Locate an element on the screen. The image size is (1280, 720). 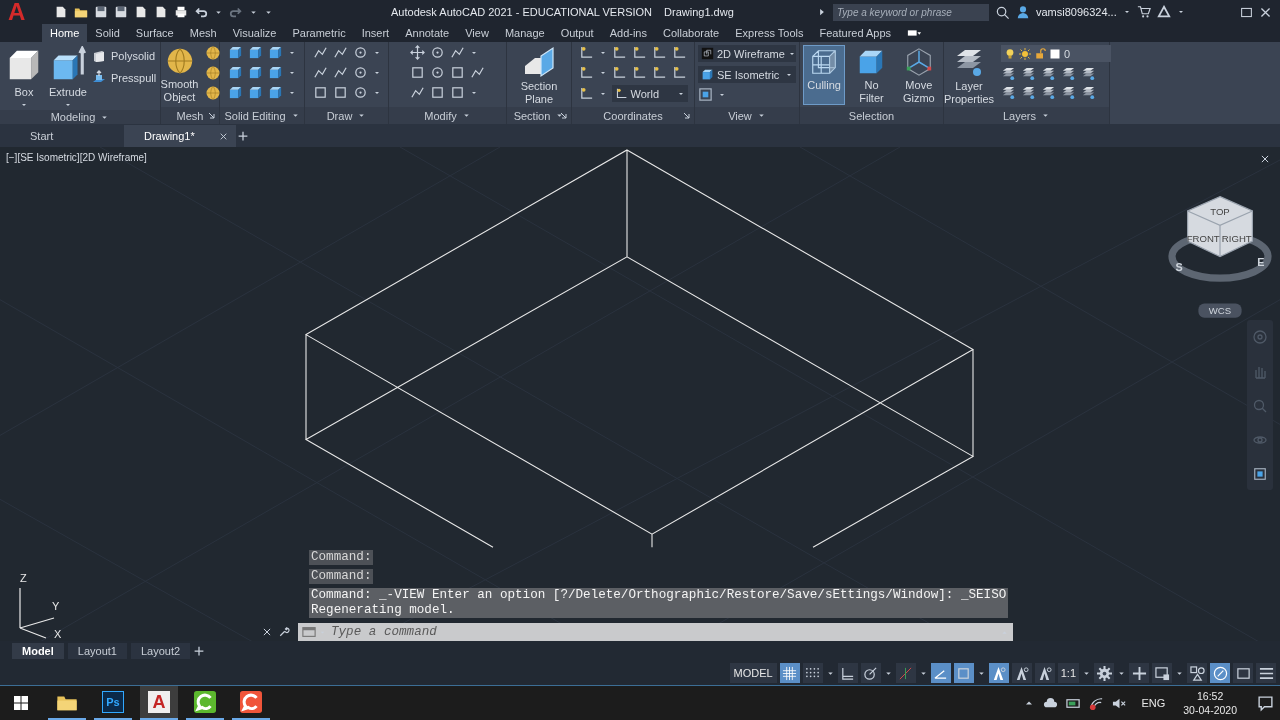
wrench-icon is located at coordinates (284, 632).